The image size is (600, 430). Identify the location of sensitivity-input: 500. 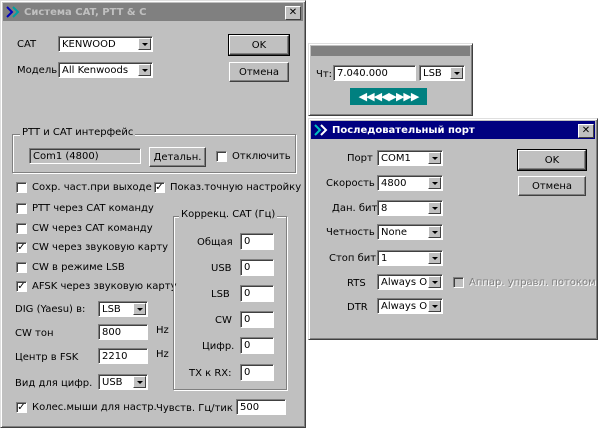
(261, 407).